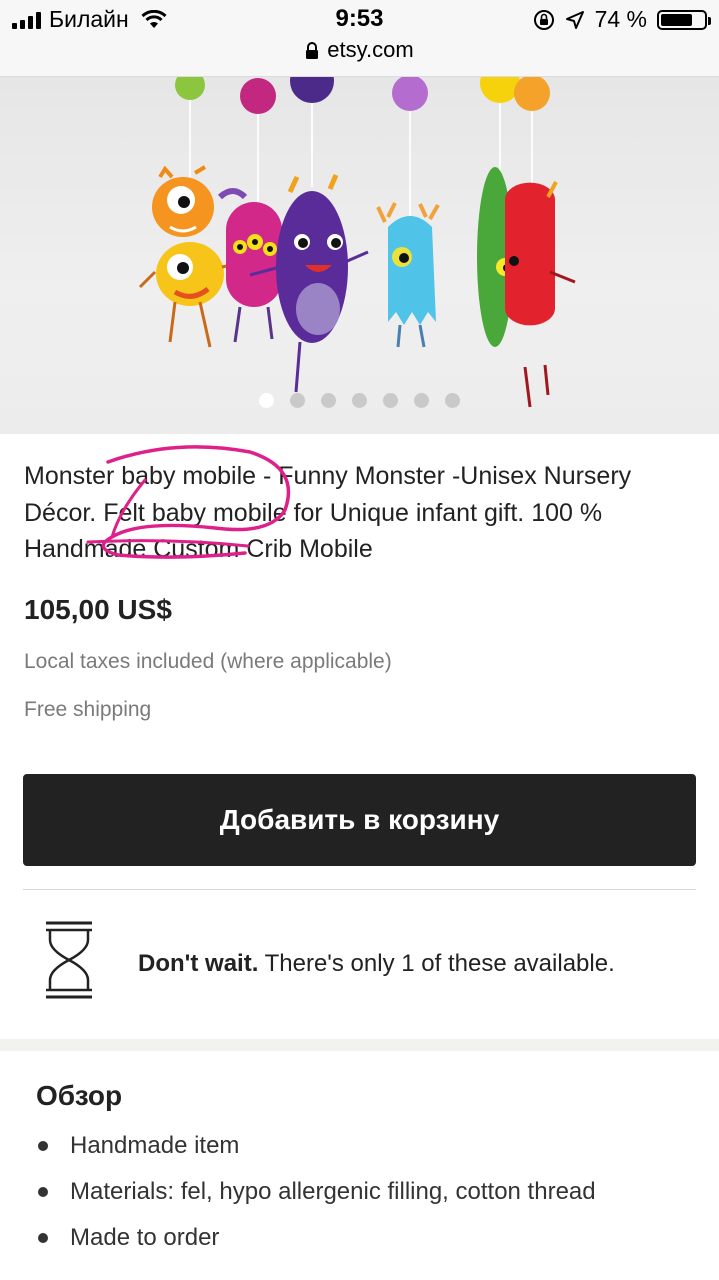  I want to click on price: 105,00 US$, so click(98, 609).